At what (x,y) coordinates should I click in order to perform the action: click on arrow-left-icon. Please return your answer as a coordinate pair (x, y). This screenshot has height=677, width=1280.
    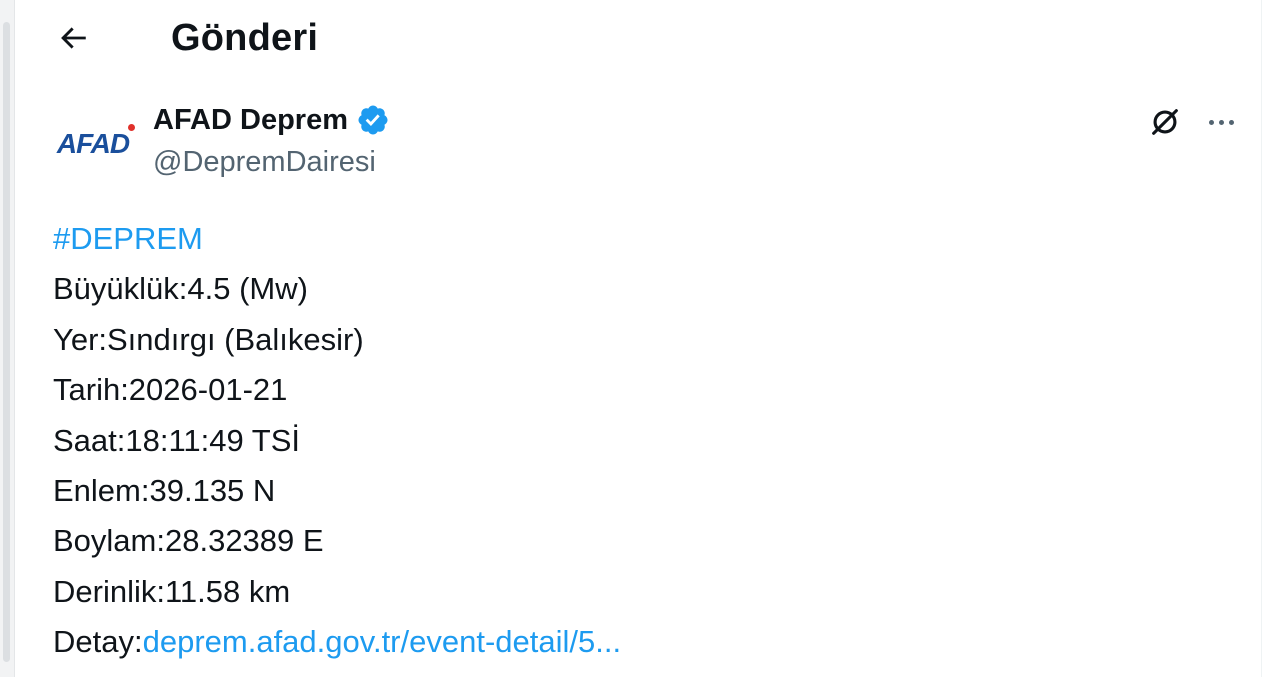
    Looking at the image, I should click on (73, 38).